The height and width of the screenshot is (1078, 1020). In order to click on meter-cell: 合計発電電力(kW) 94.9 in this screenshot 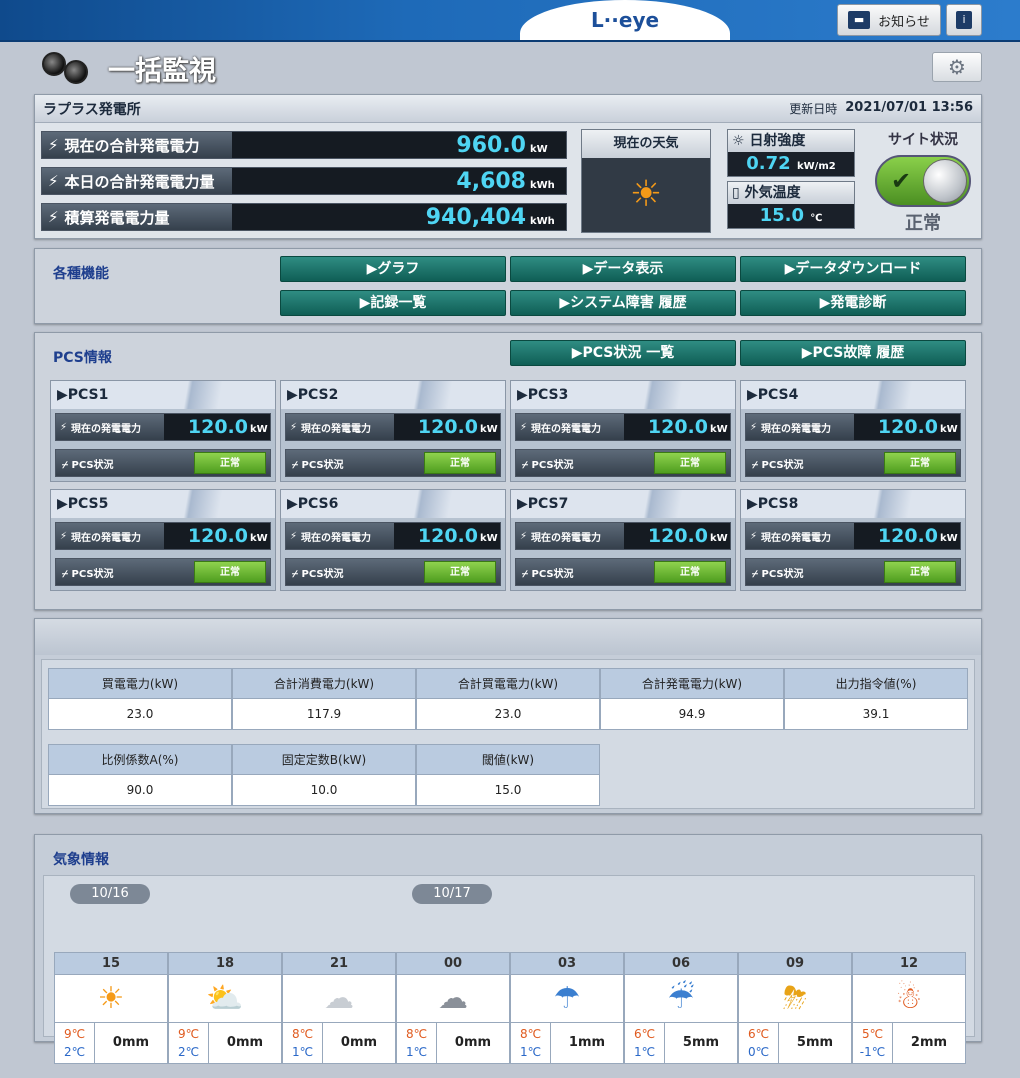, I will do `click(692, 699)`.